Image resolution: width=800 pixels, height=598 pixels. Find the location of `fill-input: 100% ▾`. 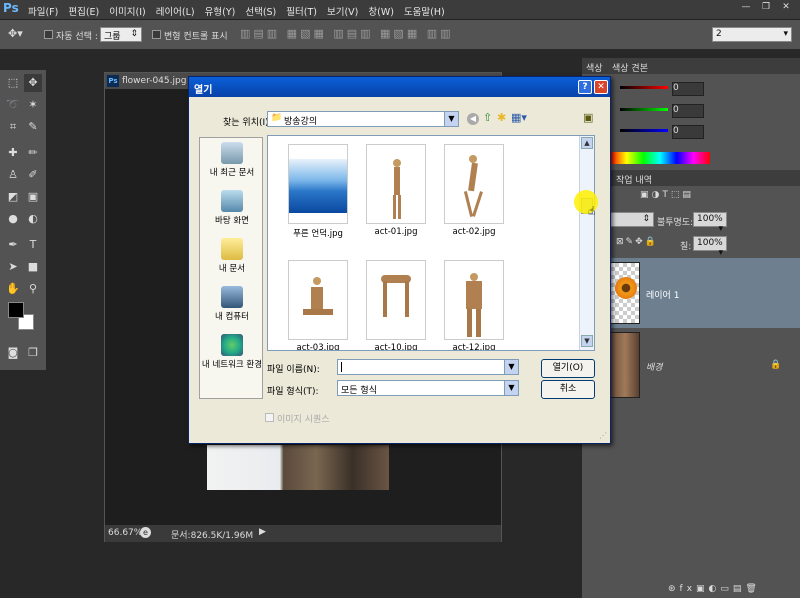

fill-input: 100% ▾ is located at coordinates (710, 247).